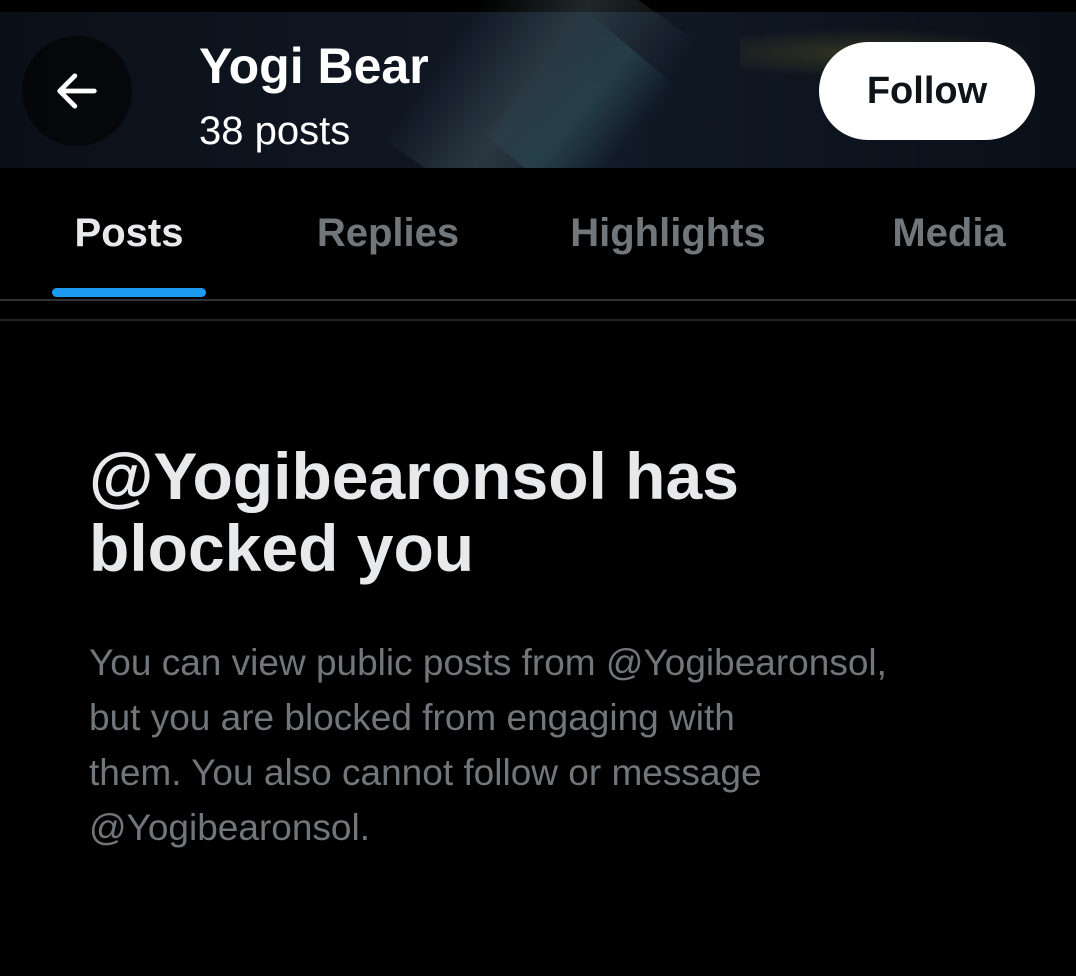 This screenshot has height=976, width=1076. What do you see at coordinates (314, 66) in the screenshot?
I see `profile-name: Yogi Bear` at bounding box center [314, 66].